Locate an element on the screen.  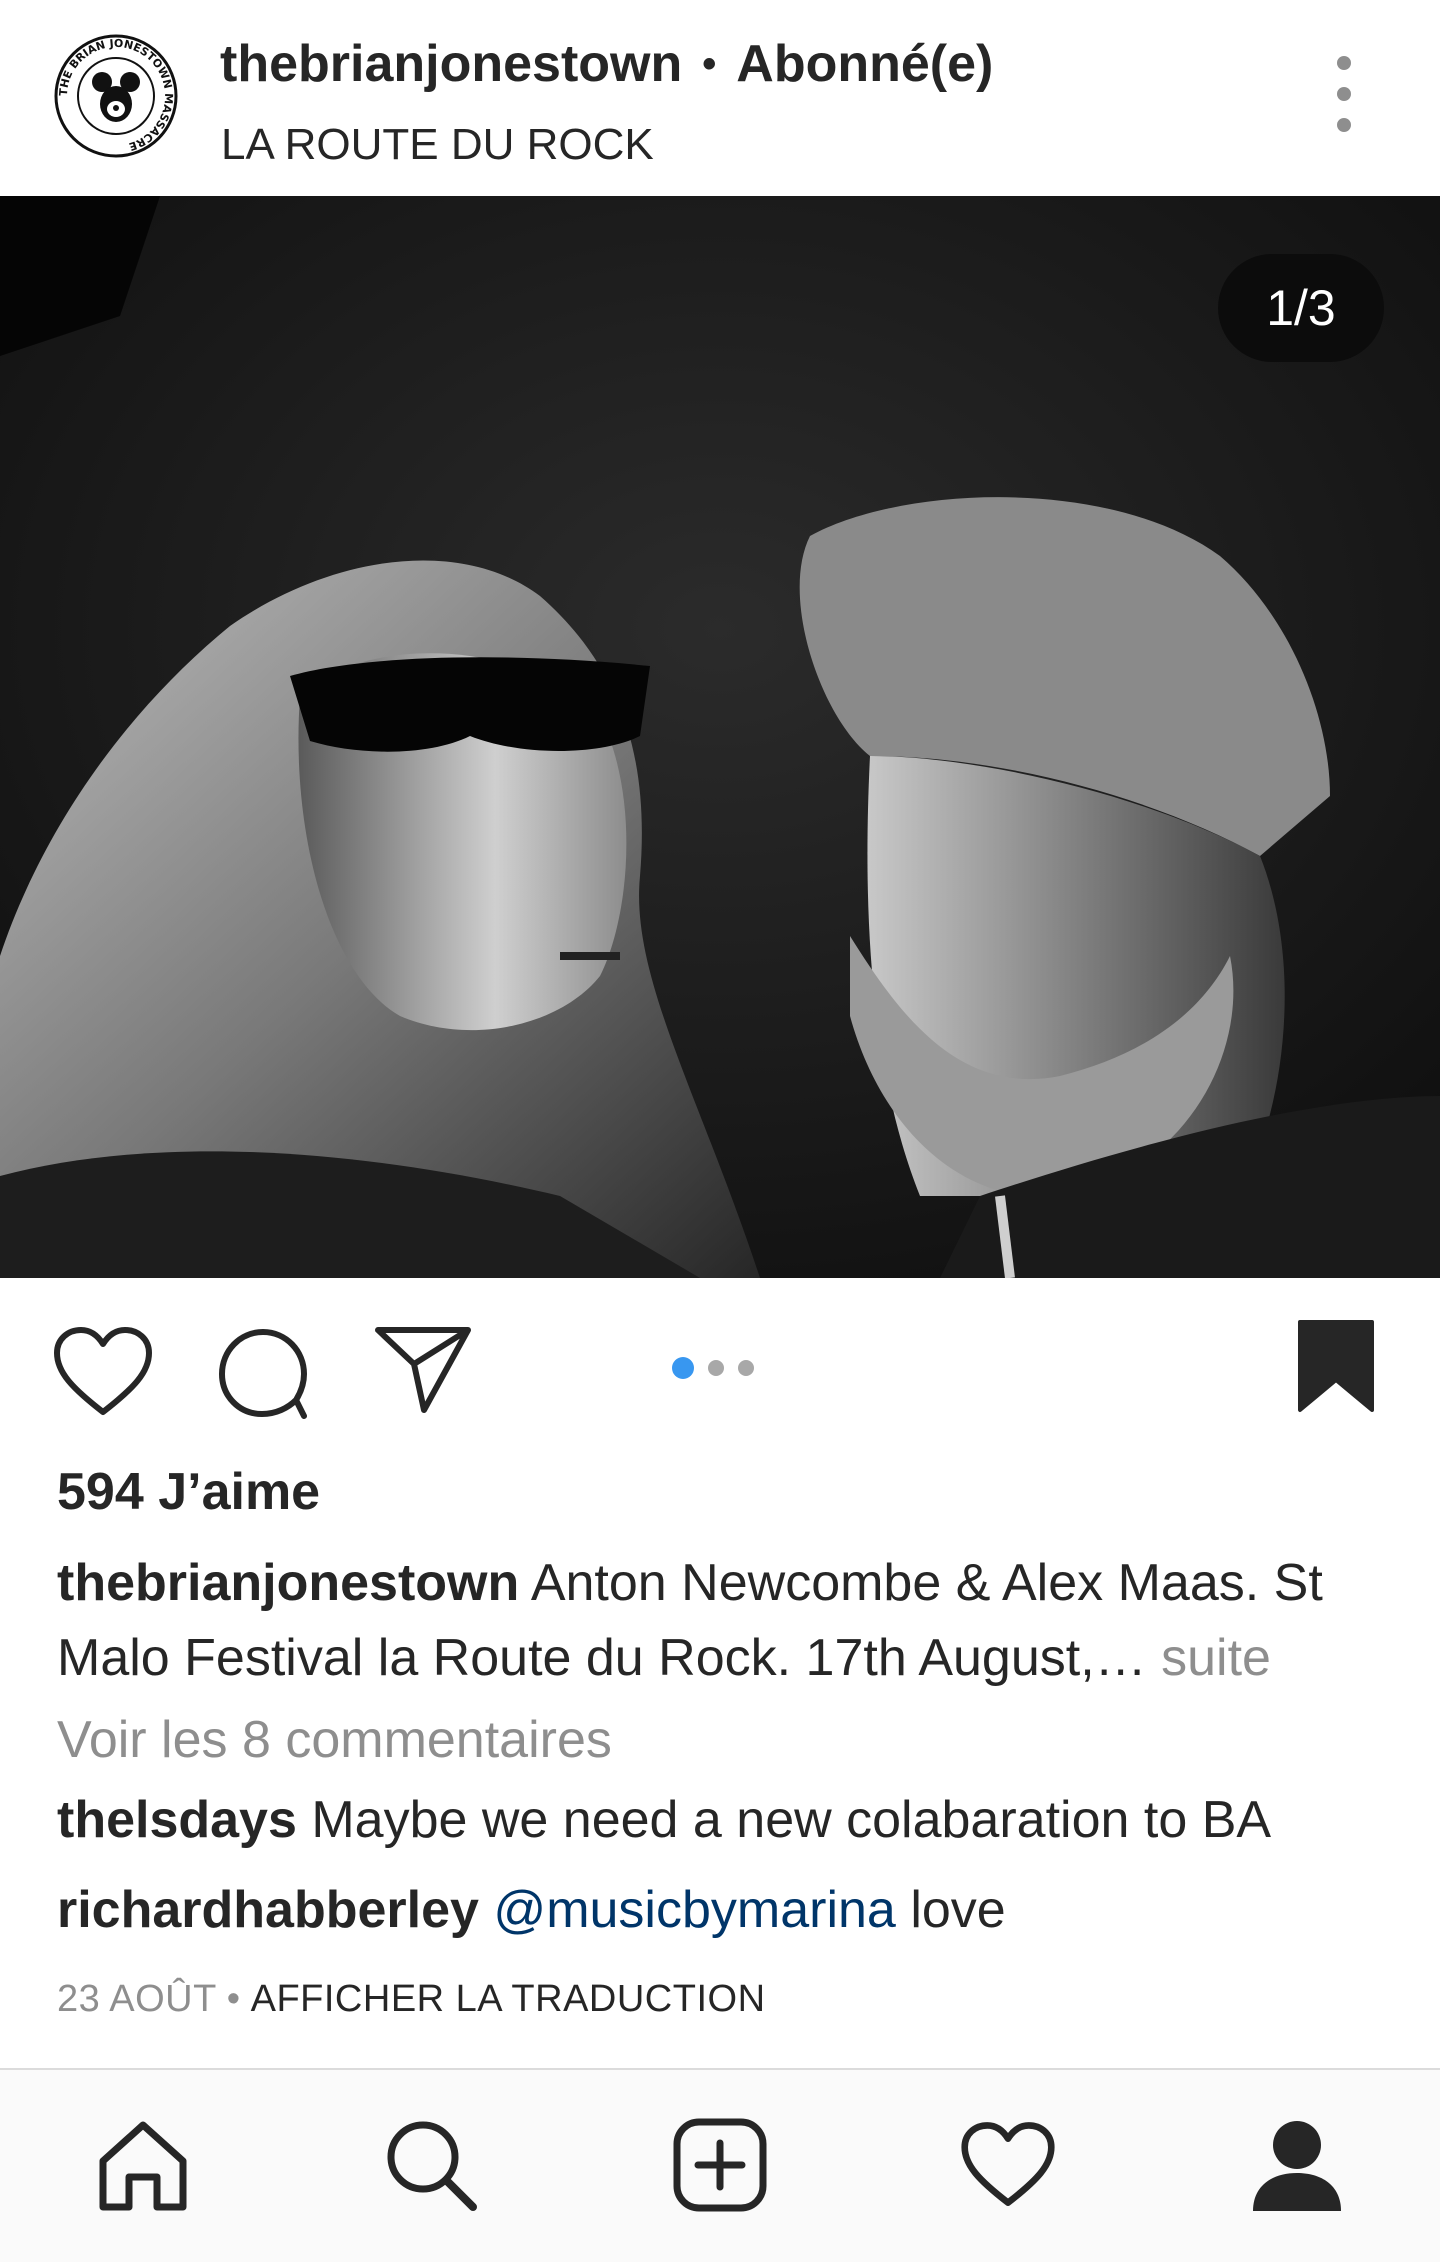
header-username: thebrianjonestown is located at coordinates (451, 64).